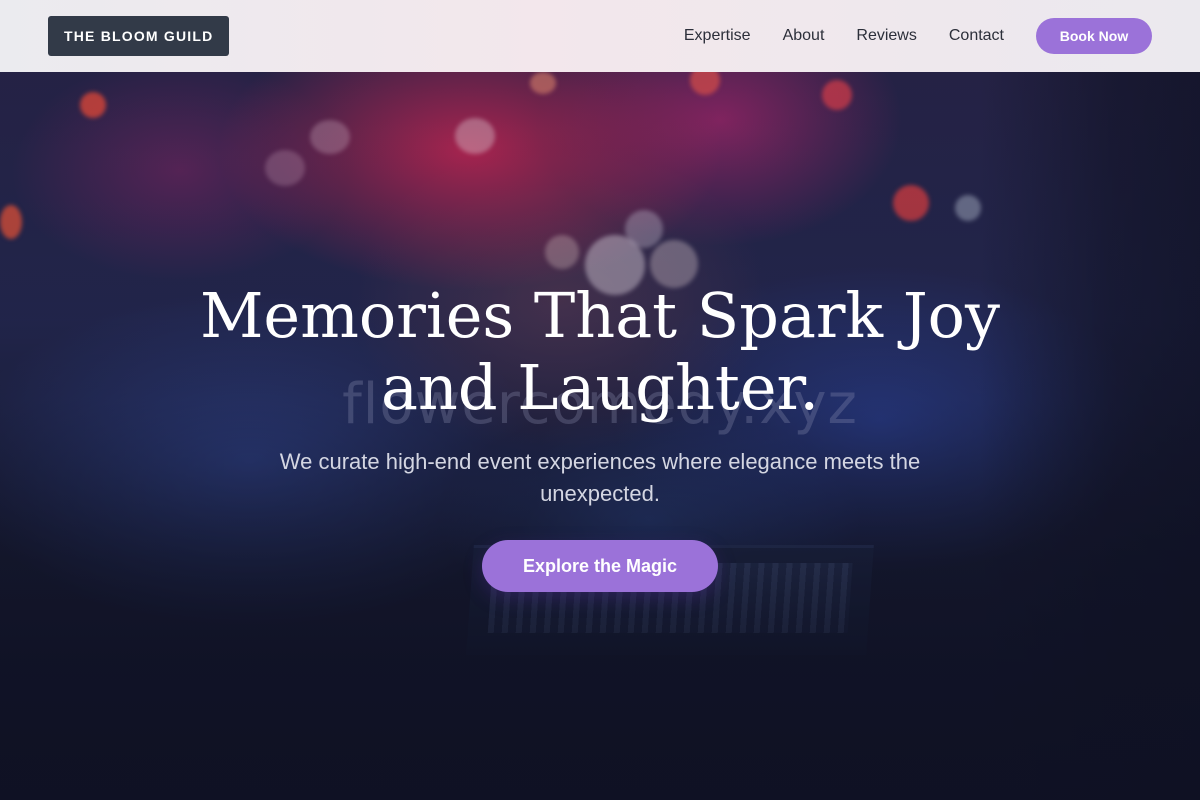  Describe the element at coordinates (139, 36) in the screenshot. I see `brand-logo: THE BLOOM GUILD` at that location.